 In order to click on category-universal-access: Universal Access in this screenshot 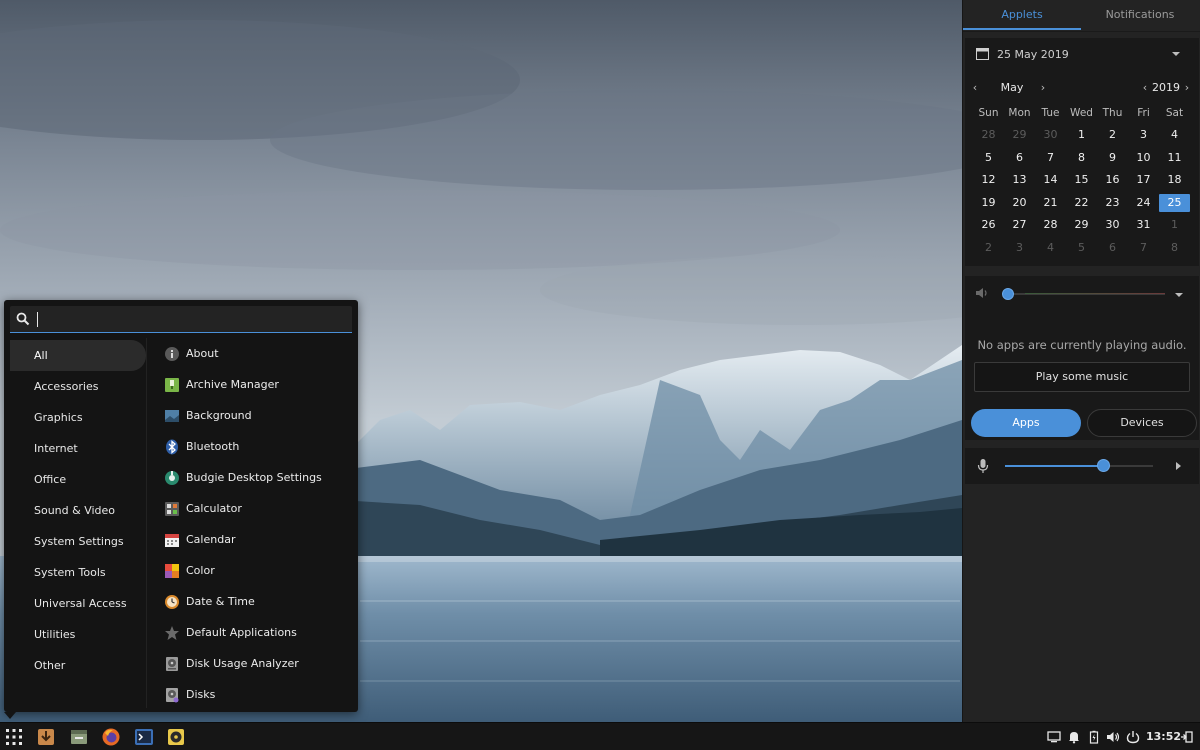, I will do `click(78, 603)`.